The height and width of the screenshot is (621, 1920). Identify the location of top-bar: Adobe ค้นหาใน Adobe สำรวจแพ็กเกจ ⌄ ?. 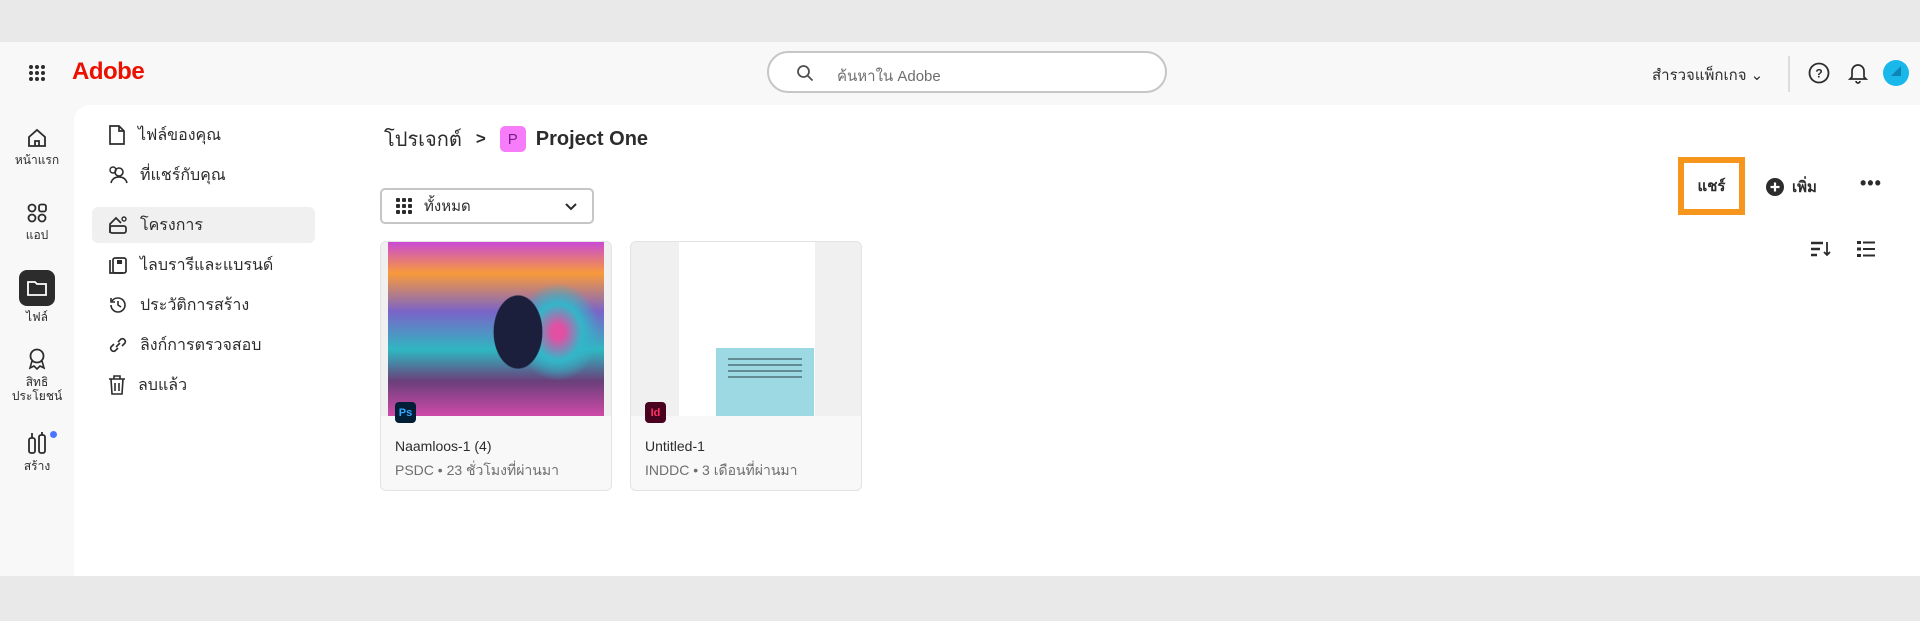
(960, 73).